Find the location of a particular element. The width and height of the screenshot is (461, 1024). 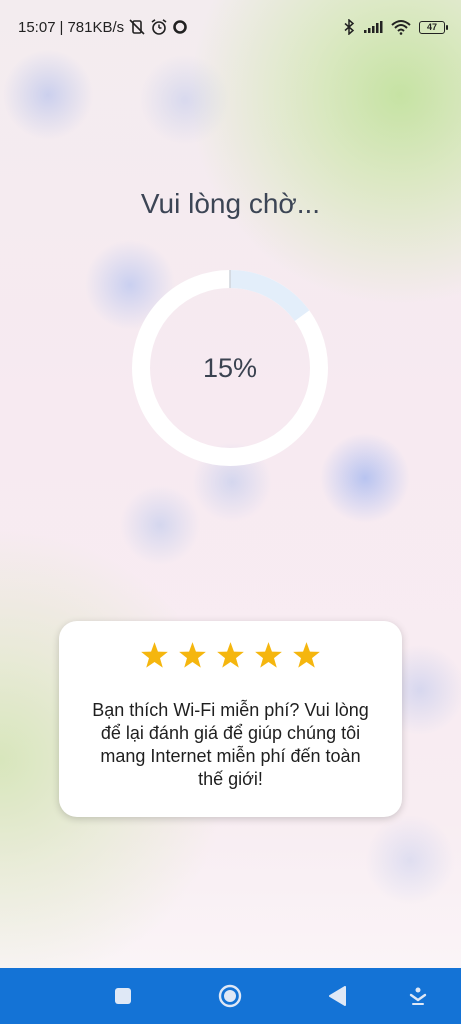

home-button is located at coordinates (230, 996).